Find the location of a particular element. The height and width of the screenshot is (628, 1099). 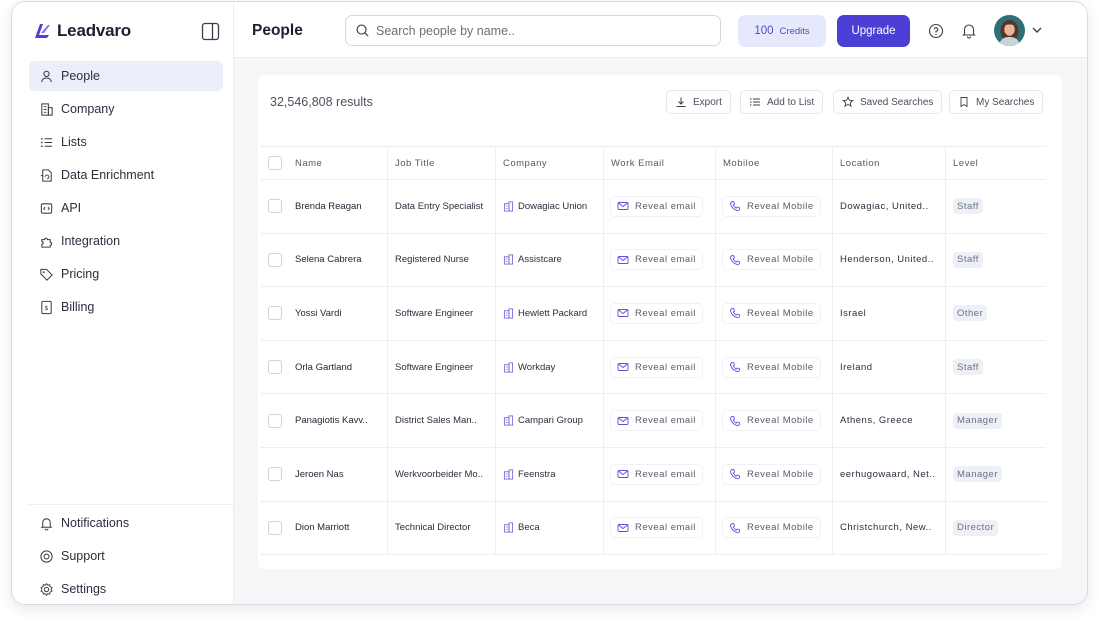

phone-icon is located at coordinates (735, 206).